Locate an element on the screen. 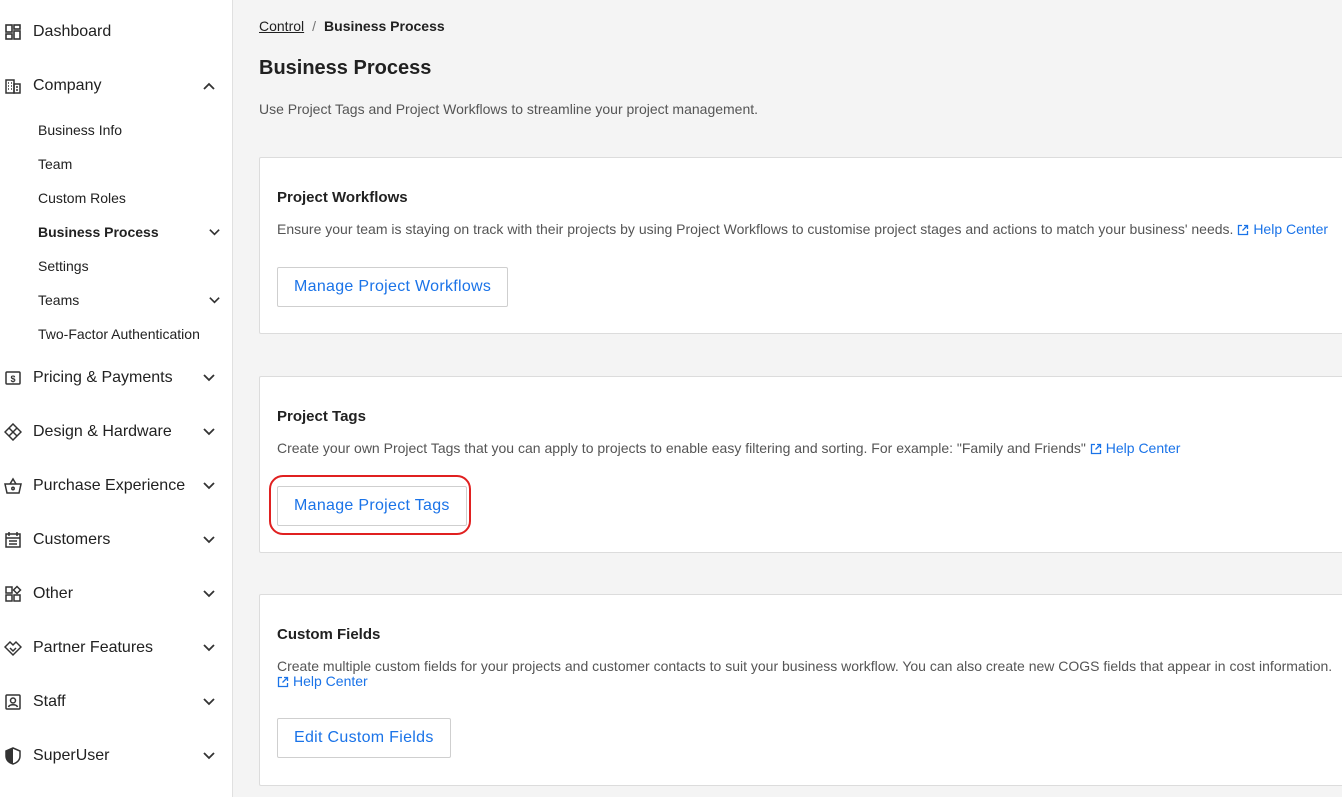 This screenshot has width=1342, height=797. badge-icon is located at coordinates (13, 702).